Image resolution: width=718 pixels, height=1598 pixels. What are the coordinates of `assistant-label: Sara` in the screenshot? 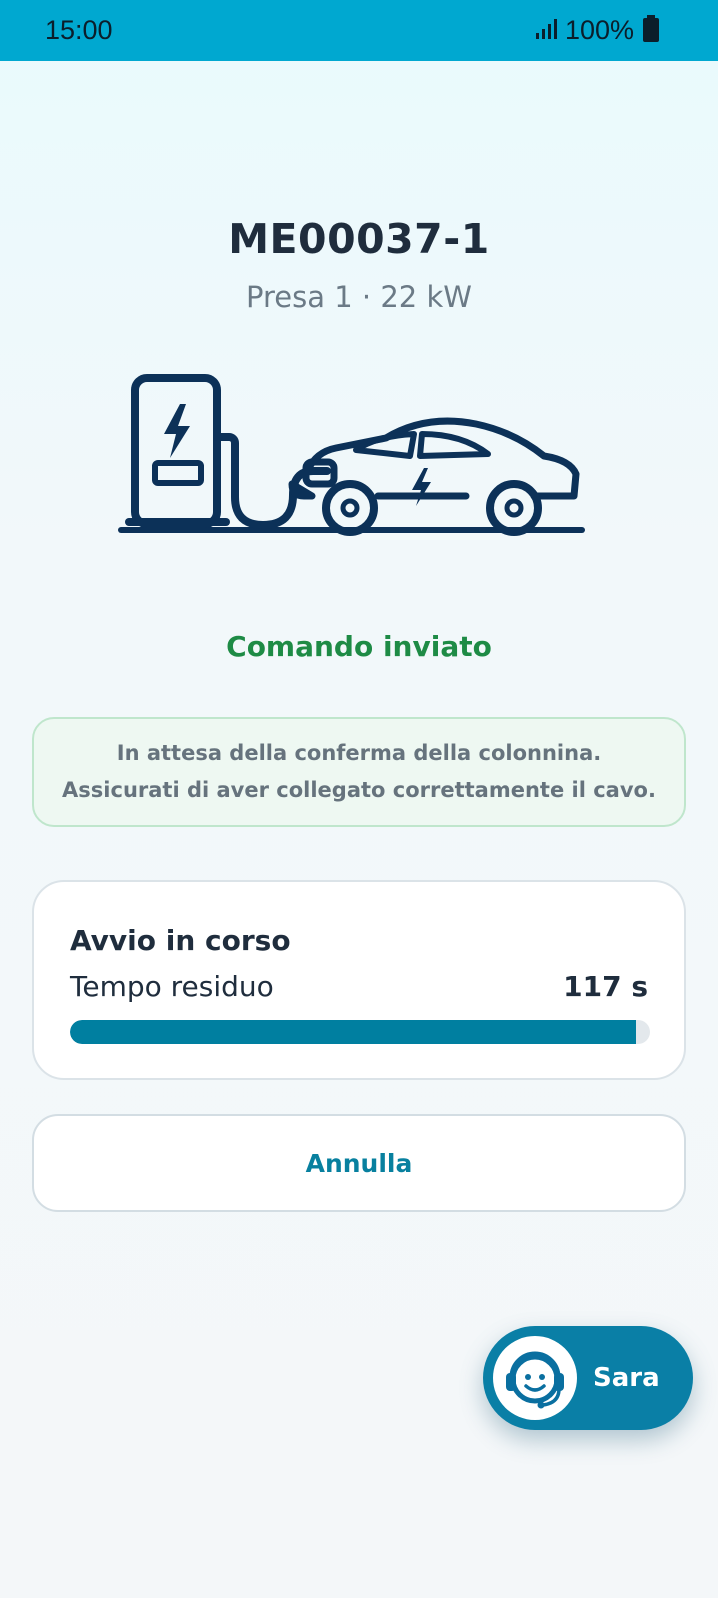 It's located at (626, 1378).